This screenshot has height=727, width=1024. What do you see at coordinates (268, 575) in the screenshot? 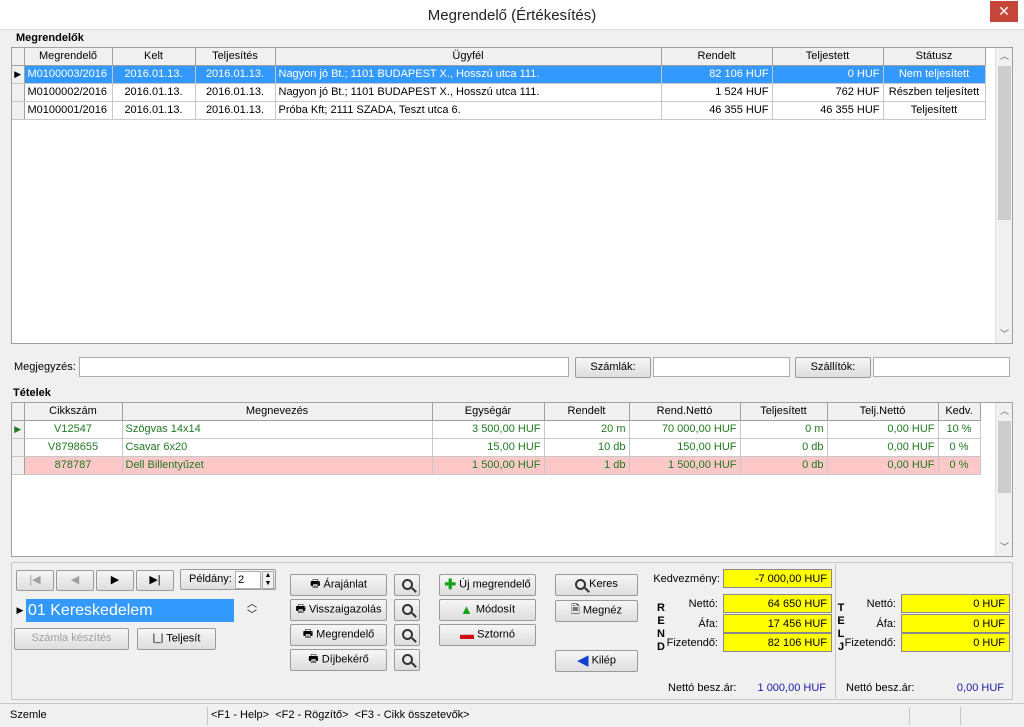
I see `spin-up-icon: ▲` at bounding box center [268, 575].